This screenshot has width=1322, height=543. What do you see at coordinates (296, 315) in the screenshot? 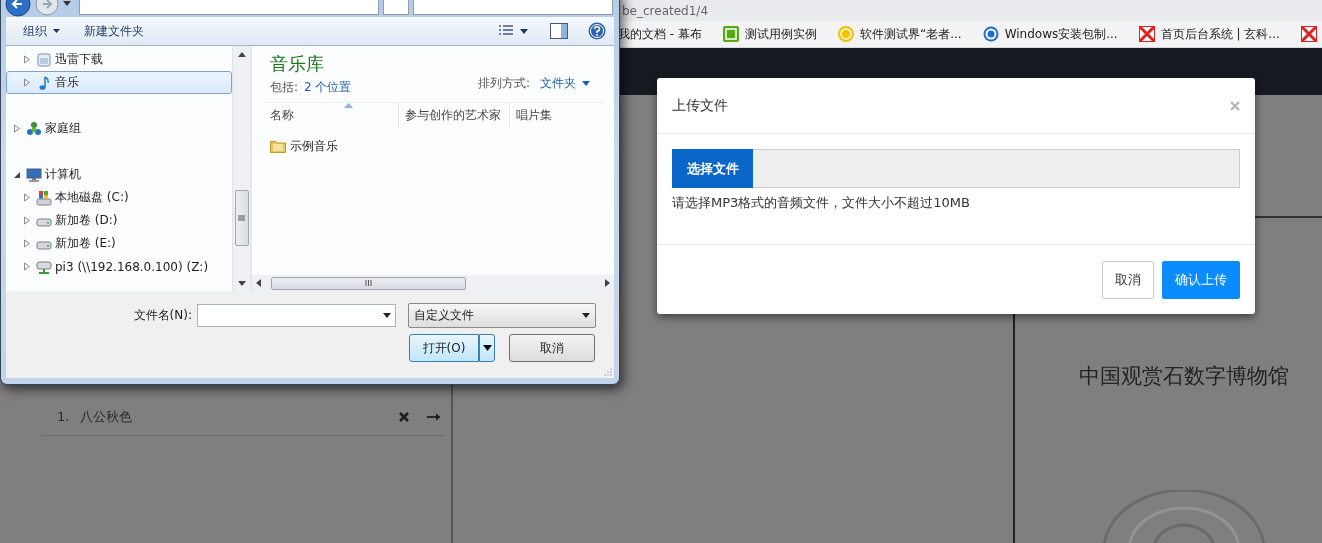
I see `filename-field` at bounding box center [296, 315].